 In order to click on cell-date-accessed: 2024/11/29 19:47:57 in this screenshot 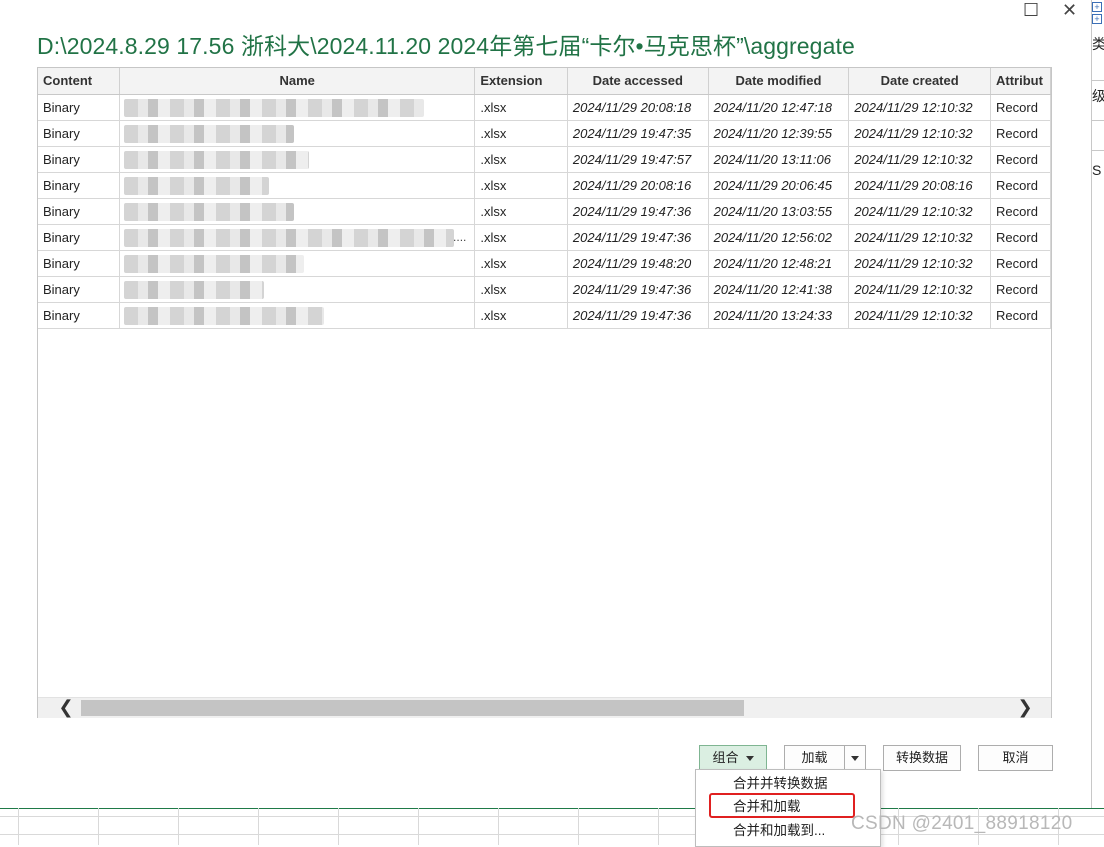, I will do `click(638, 159)`.